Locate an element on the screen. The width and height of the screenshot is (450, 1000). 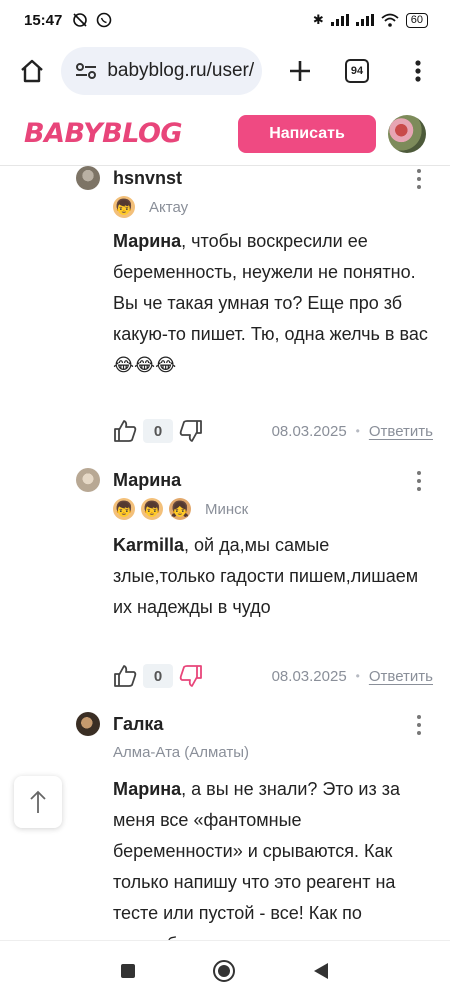
comment-author-city: Алма-Ата (Алматы) is located at coordinates (181, 752).